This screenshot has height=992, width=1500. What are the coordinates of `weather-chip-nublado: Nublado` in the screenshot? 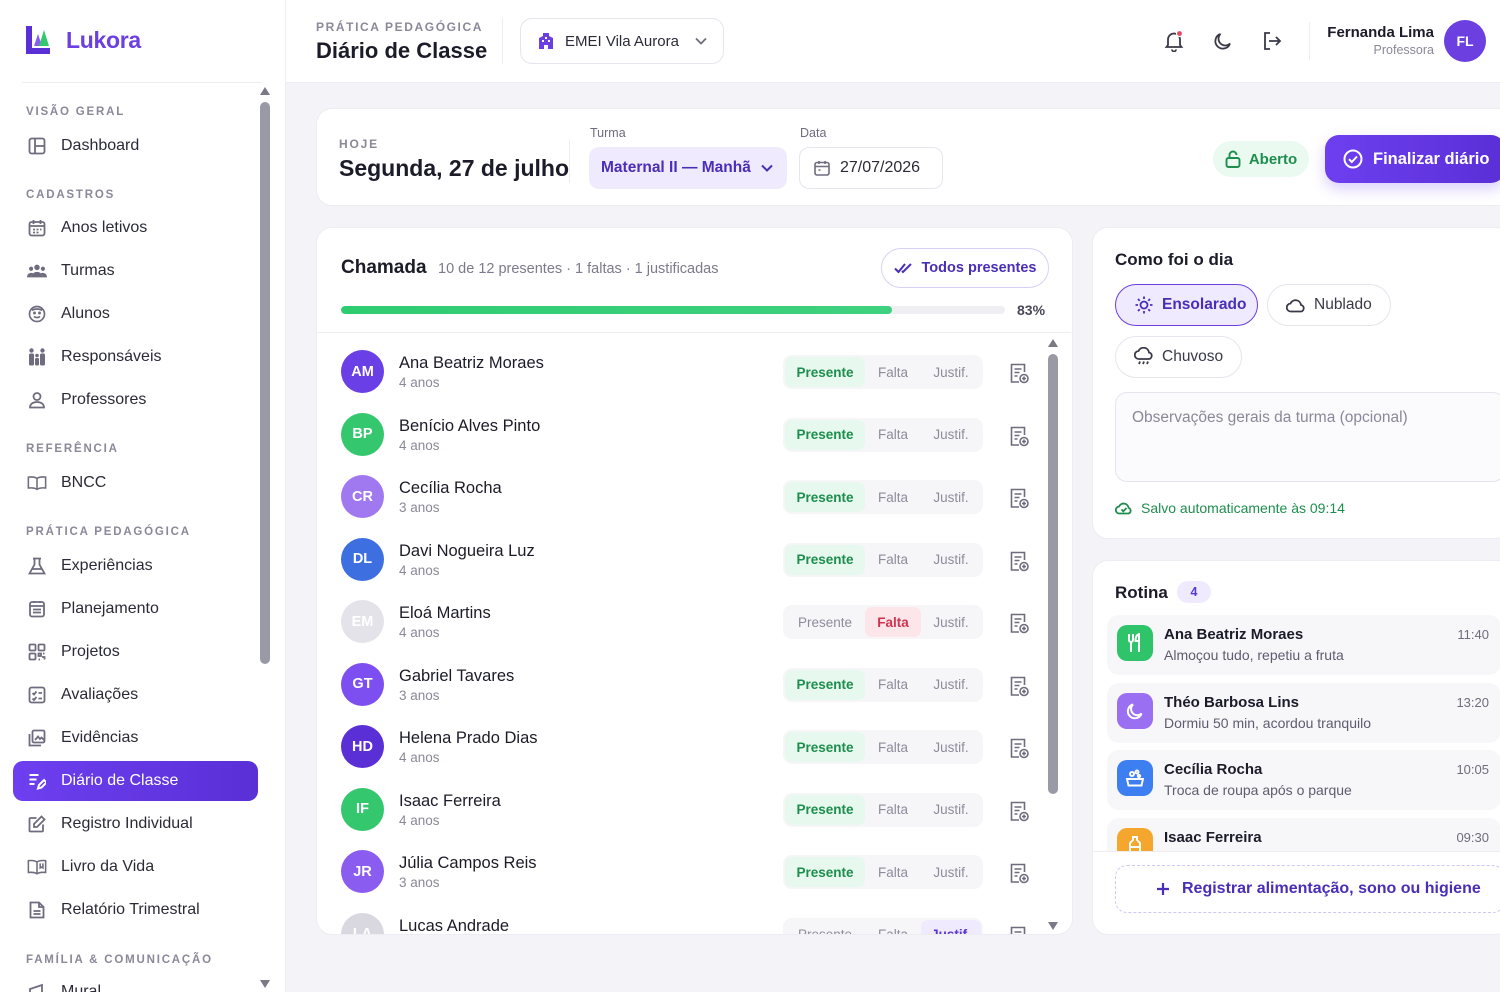 It's located at (1329, 305).